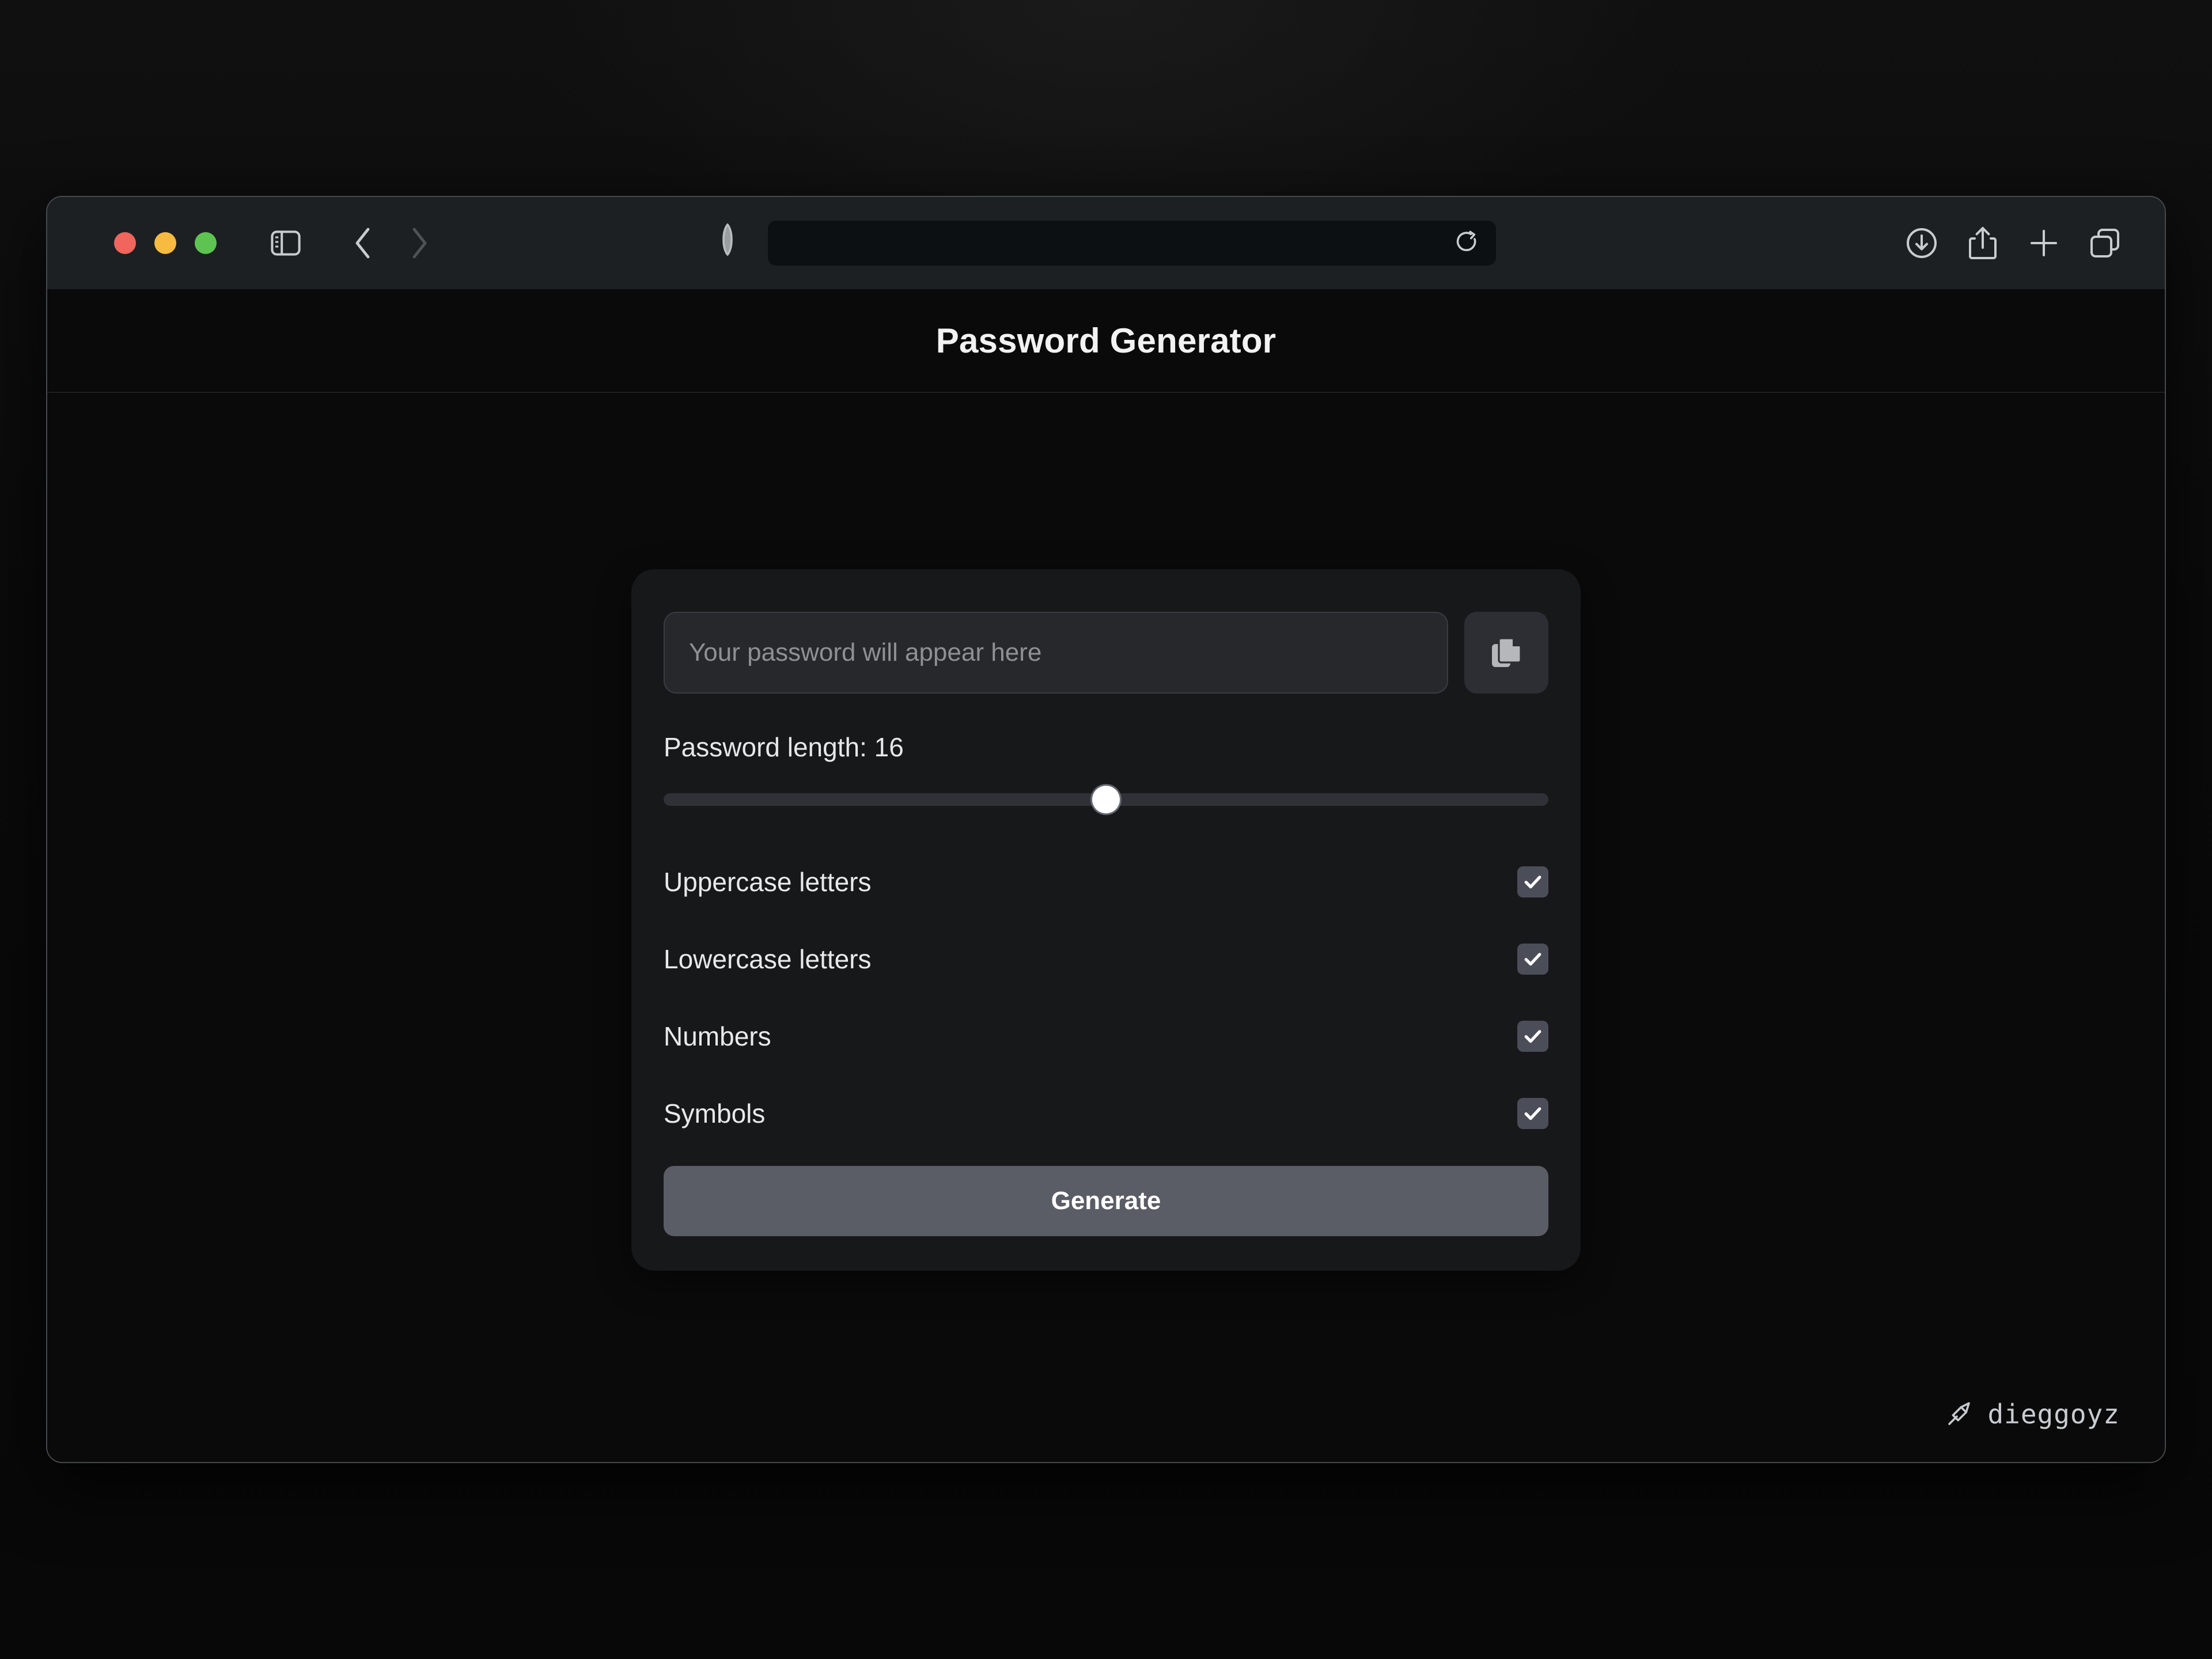 The height and width of the screenshot is (1659, 2212). I want to click on option-row-lowercase: Lowercase letters, so click(1106, 959).